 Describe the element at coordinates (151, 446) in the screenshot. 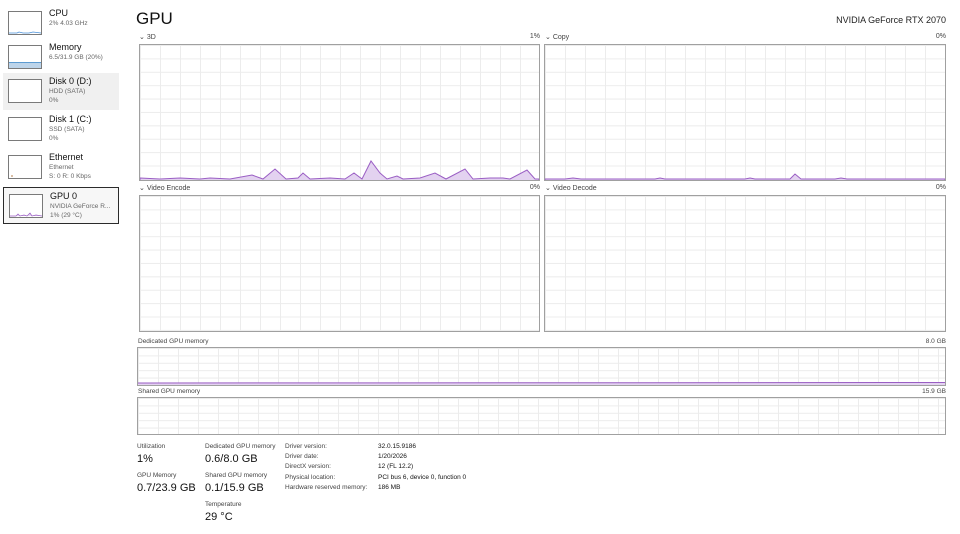

I see `utilization-label: Utilization` at that location.